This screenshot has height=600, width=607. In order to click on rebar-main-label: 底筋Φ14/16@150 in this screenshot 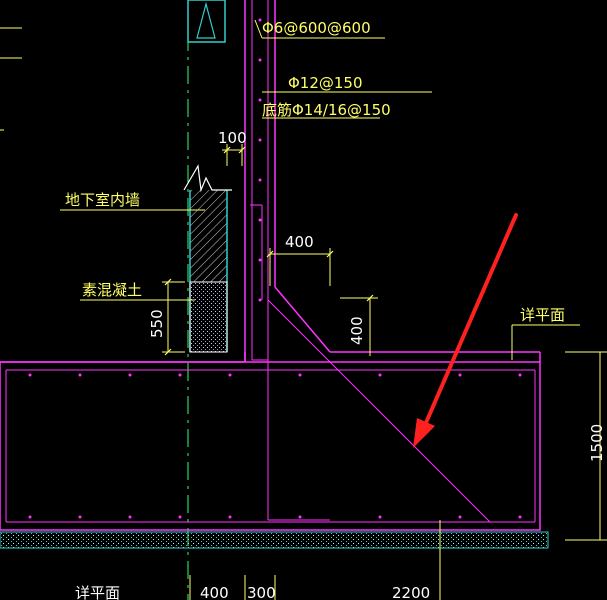, I will do `click(326, 110)`.